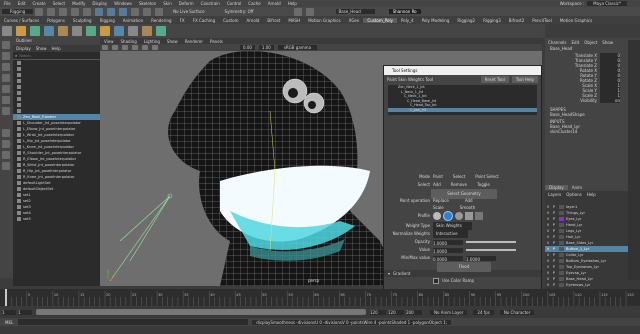  Describe the element at coordinates (41, 48) in the screenshot. I see `outliner-menu-show: Show` at that location.